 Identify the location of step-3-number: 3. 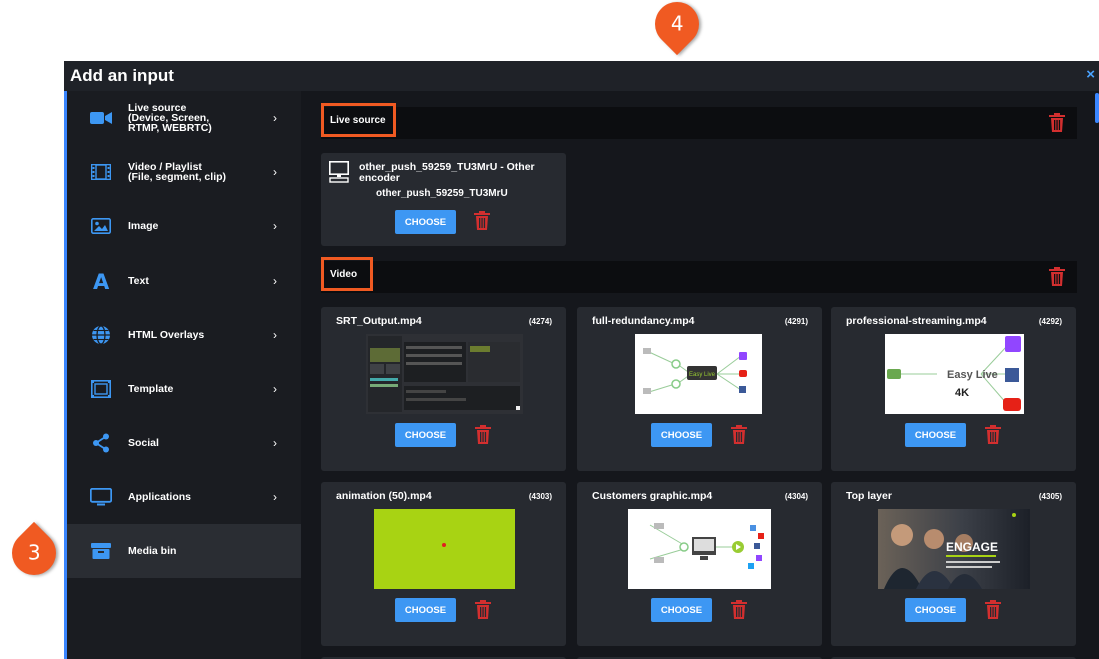
(34, 553).